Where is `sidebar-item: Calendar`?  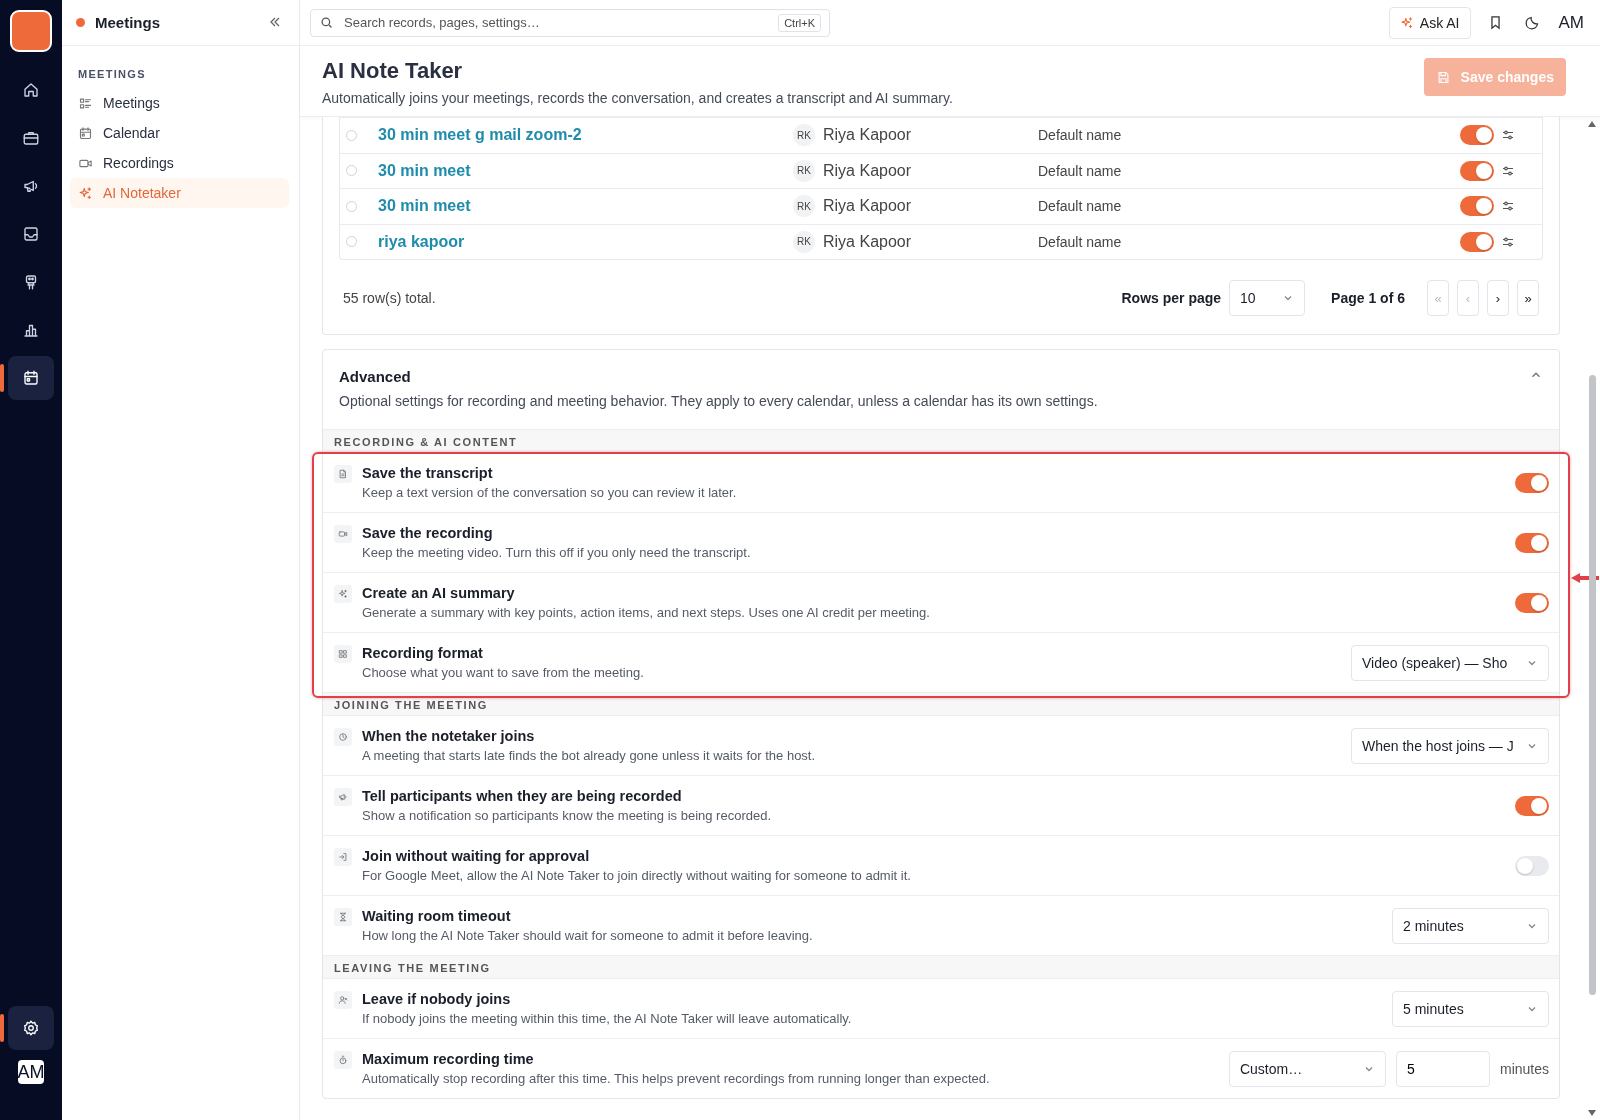 sidebar-item: Calendar is located at coordinates (179, 133).